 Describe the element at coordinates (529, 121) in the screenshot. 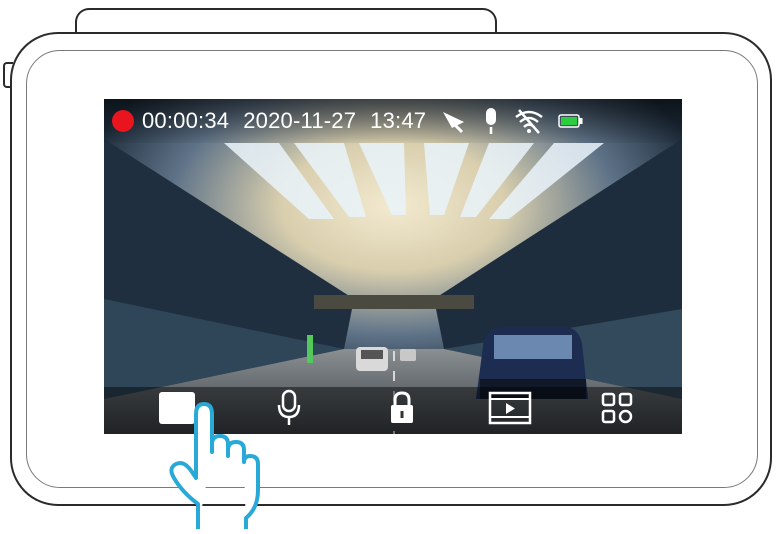

I see `wifi-off-icon` at that location.